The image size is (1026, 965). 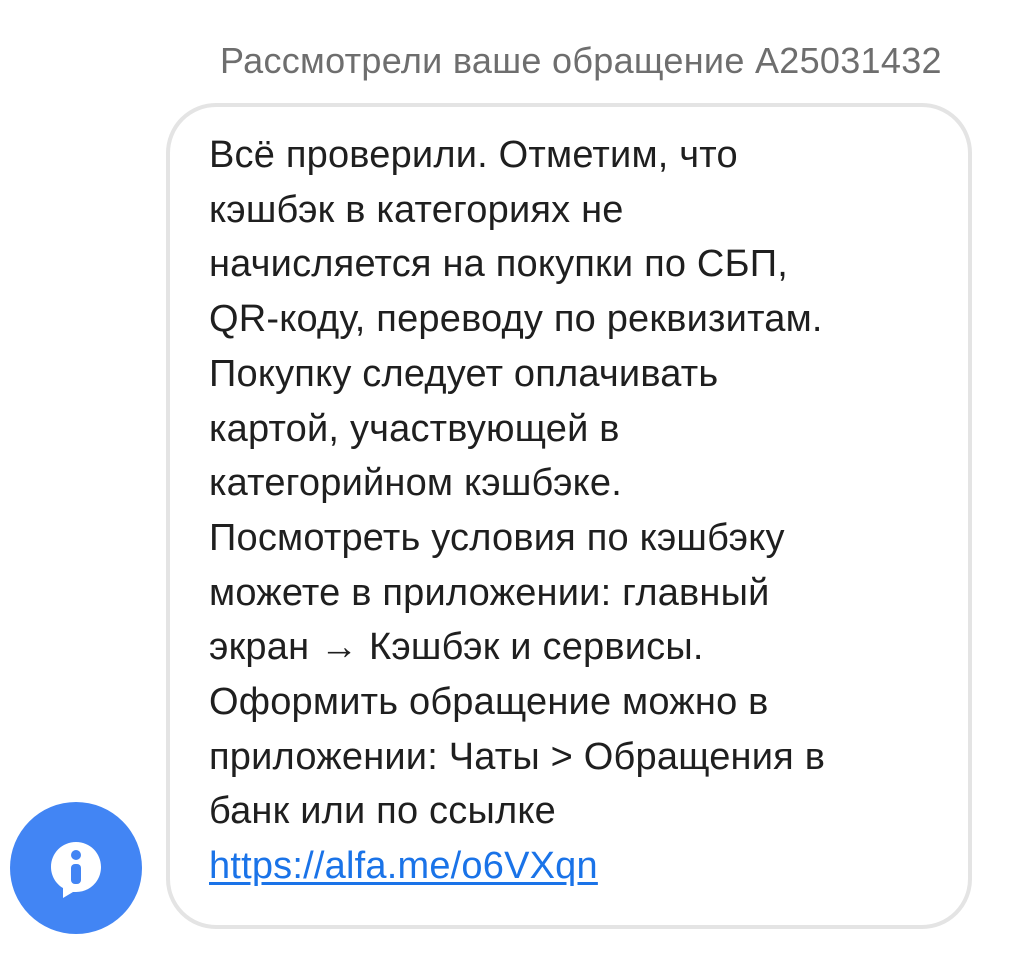 What do you see at coordinates (403, 866) in the screenshot?
I see `message-link: https://alfa.me/o6VXqn` at bounding box center [403, 866].